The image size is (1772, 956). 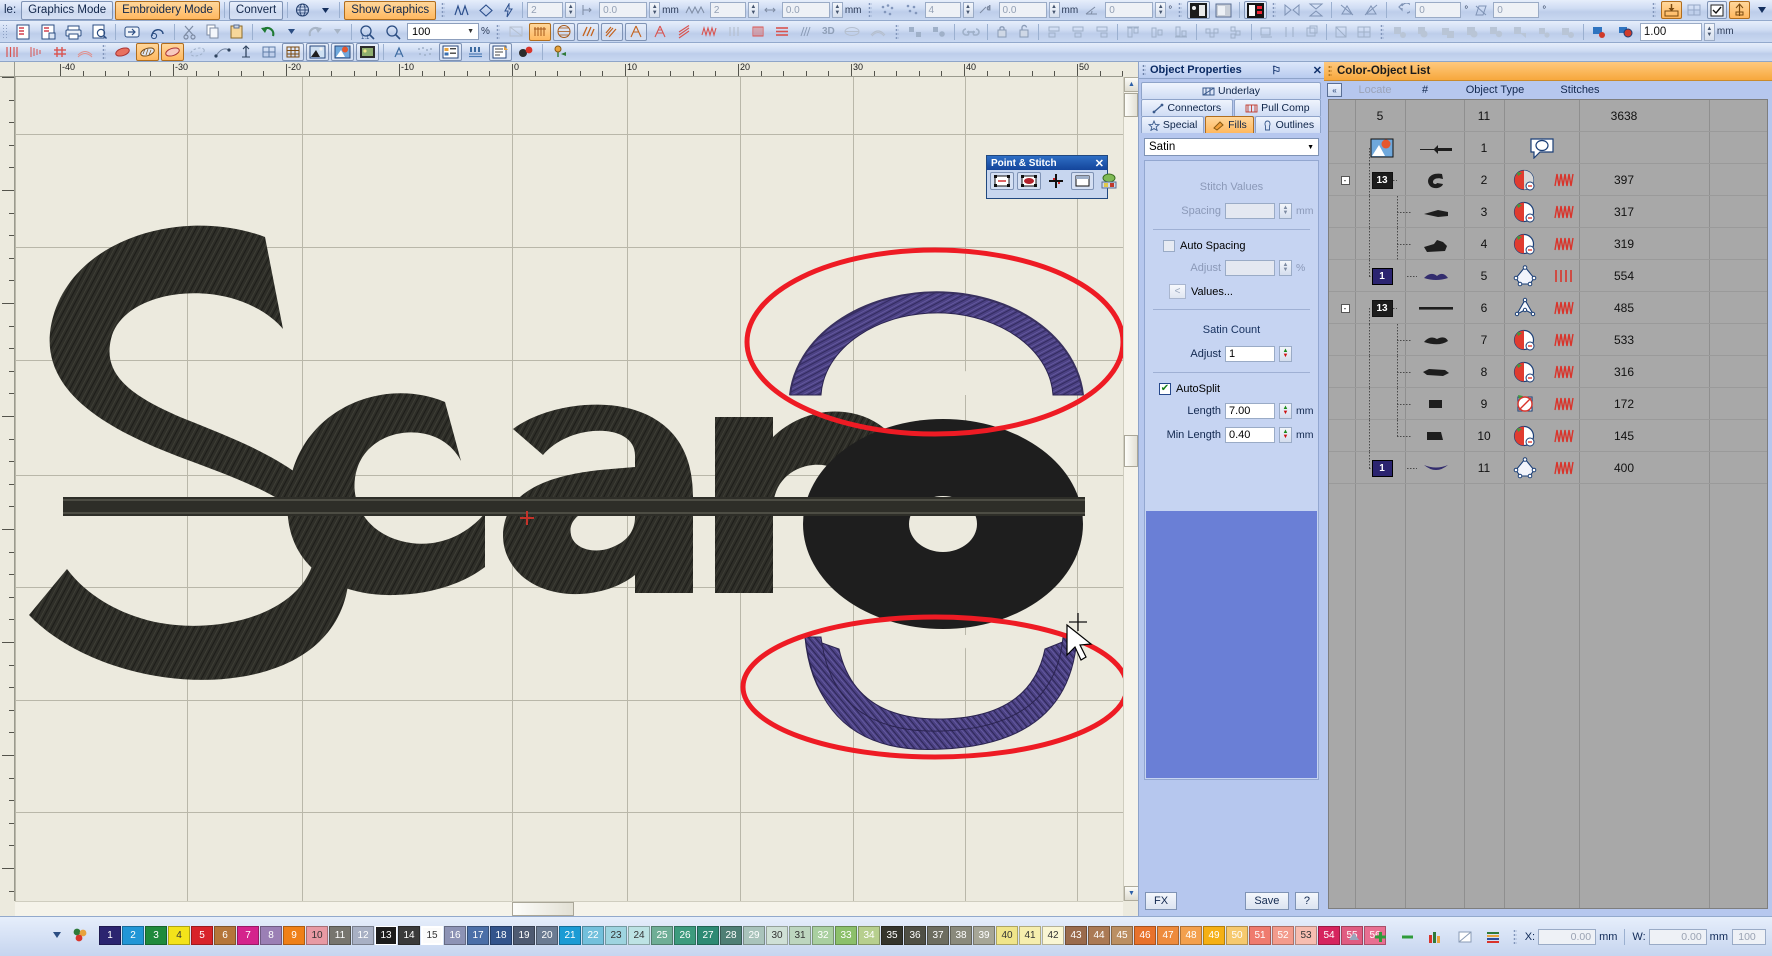 I want to click on align-node-icon, so click(x=915, y=32).